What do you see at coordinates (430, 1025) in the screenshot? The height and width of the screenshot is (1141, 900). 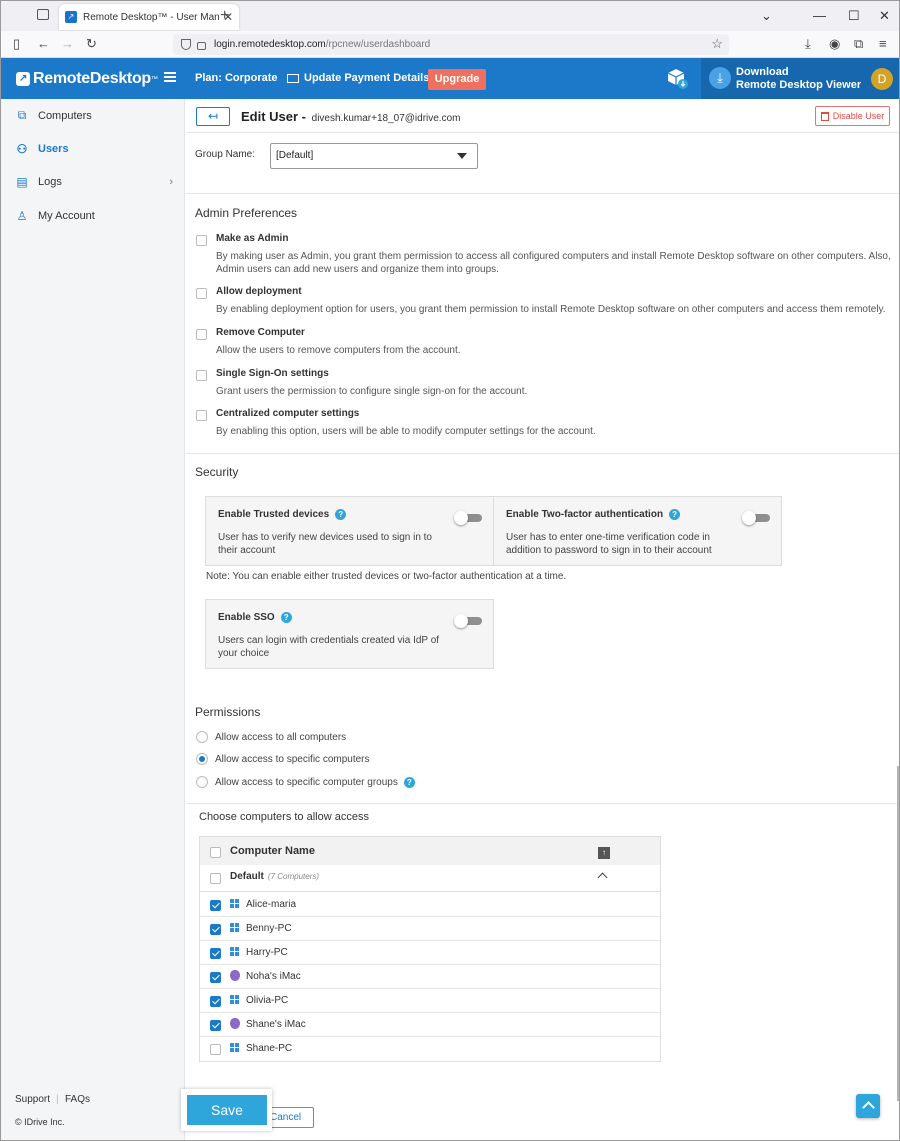 I see `table-row: Shane's iMac` at bounding box center [430, 1025].